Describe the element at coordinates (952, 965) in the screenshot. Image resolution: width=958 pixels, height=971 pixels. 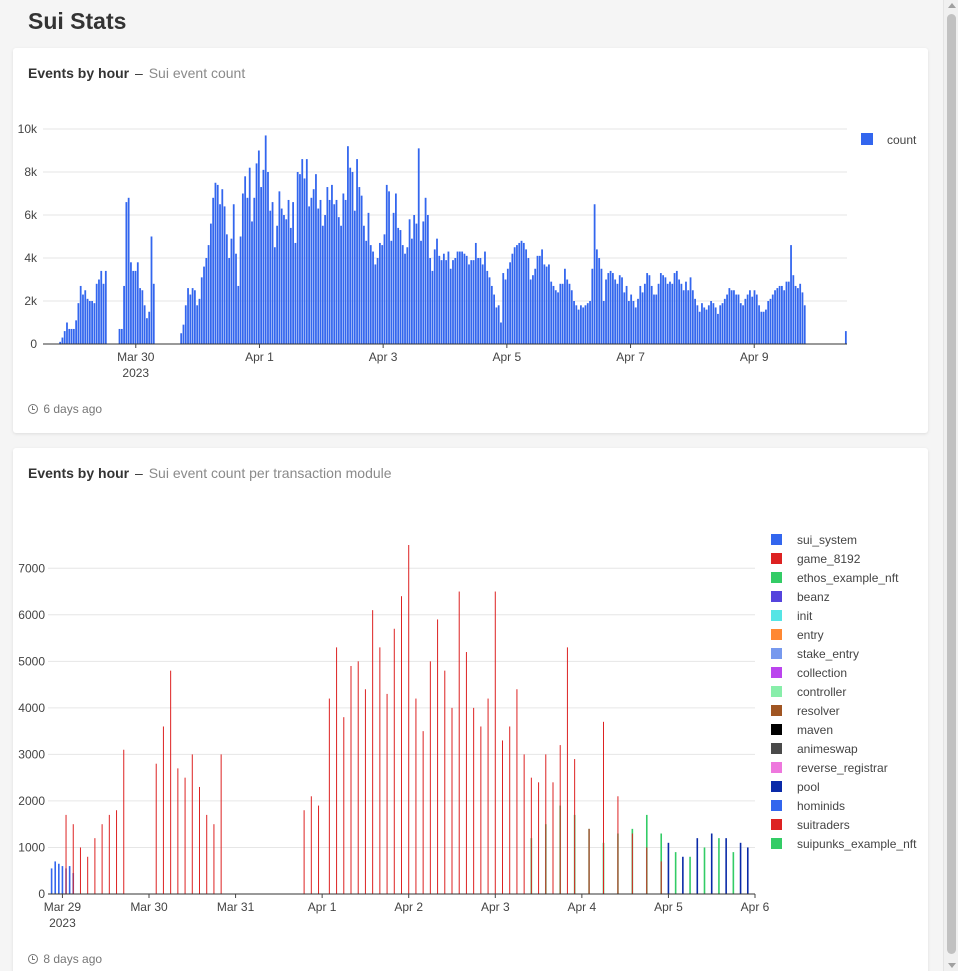
I see `scroll-down-arrow-icon` at that location.